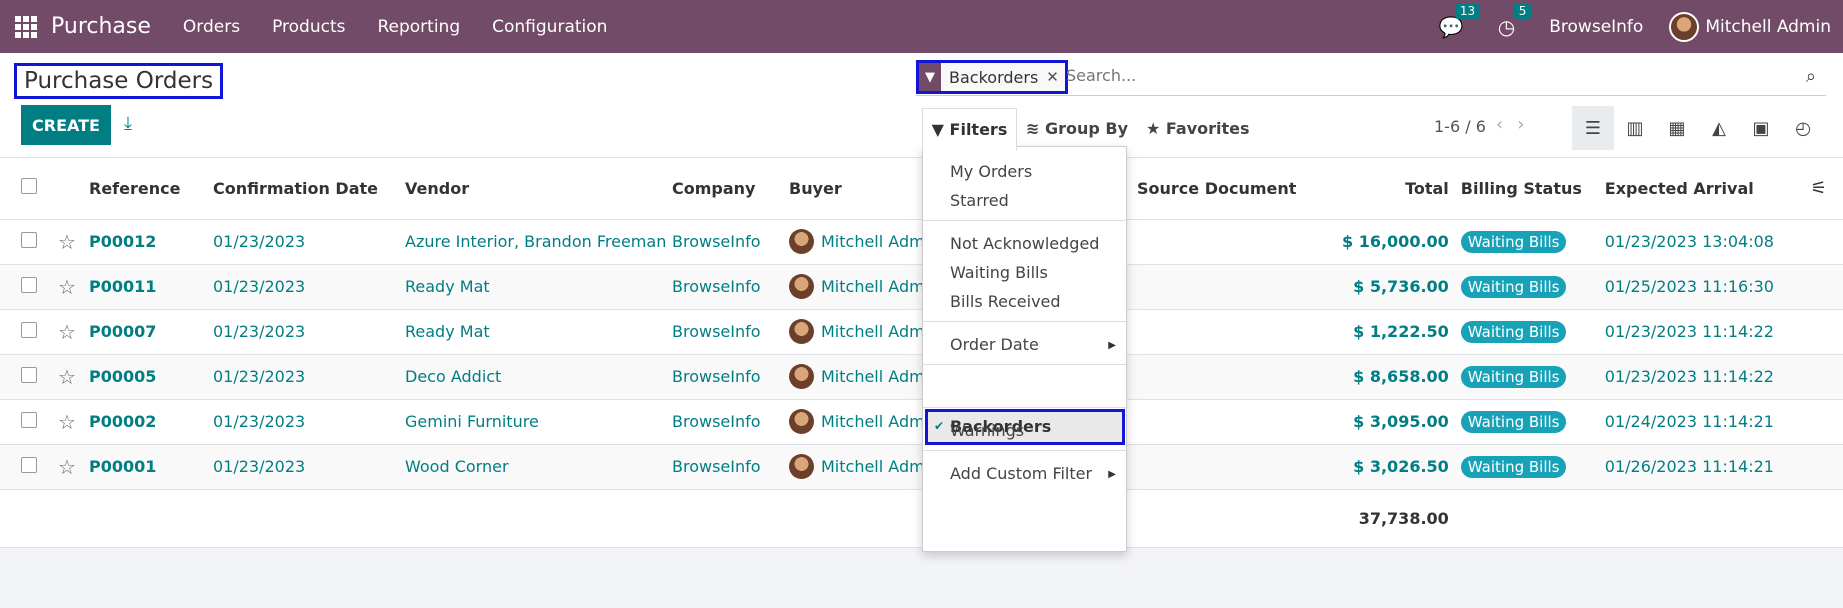 The width and height of the screenshot is (1843, 608). What do you see at coordinates (1707, 467) in the screenshot?
I see `cell-expected-arrival: 01/26/2023 11:14:21` at bounding box center [1707, 467].